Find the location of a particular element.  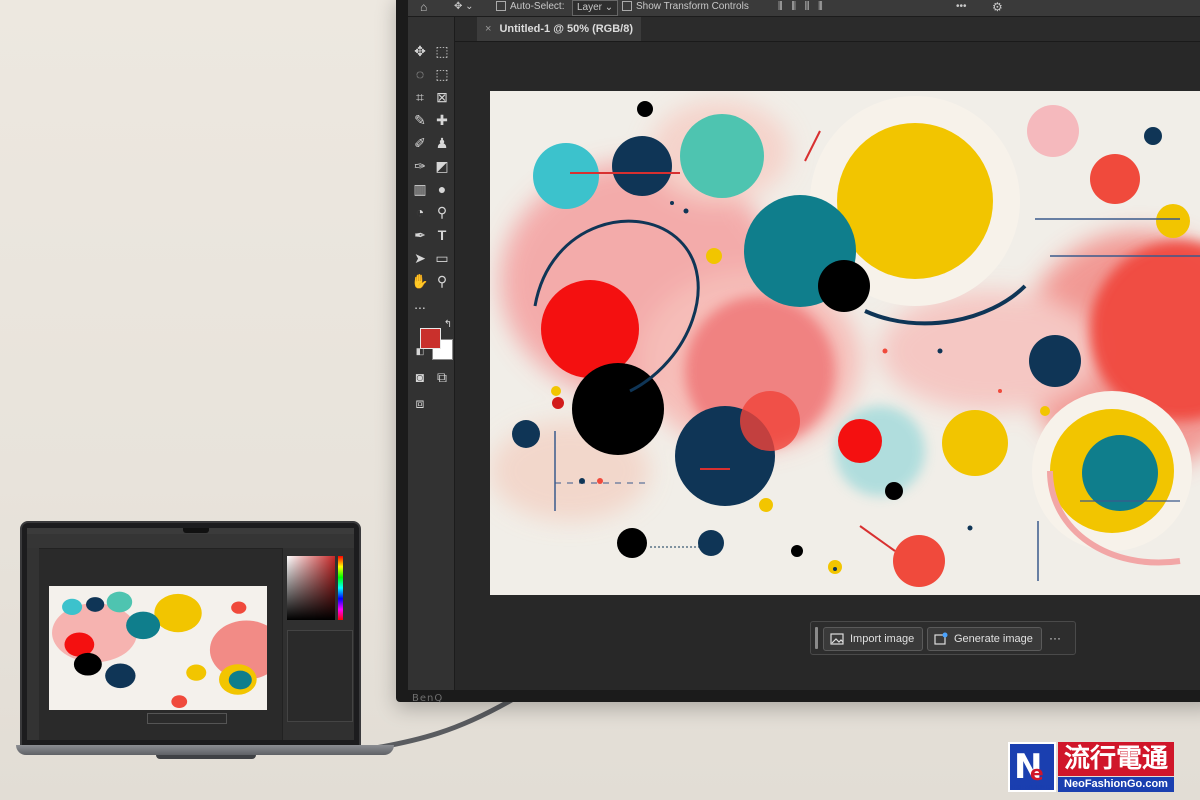

auto-select-value: Layer is located at coordinates (590, 7).